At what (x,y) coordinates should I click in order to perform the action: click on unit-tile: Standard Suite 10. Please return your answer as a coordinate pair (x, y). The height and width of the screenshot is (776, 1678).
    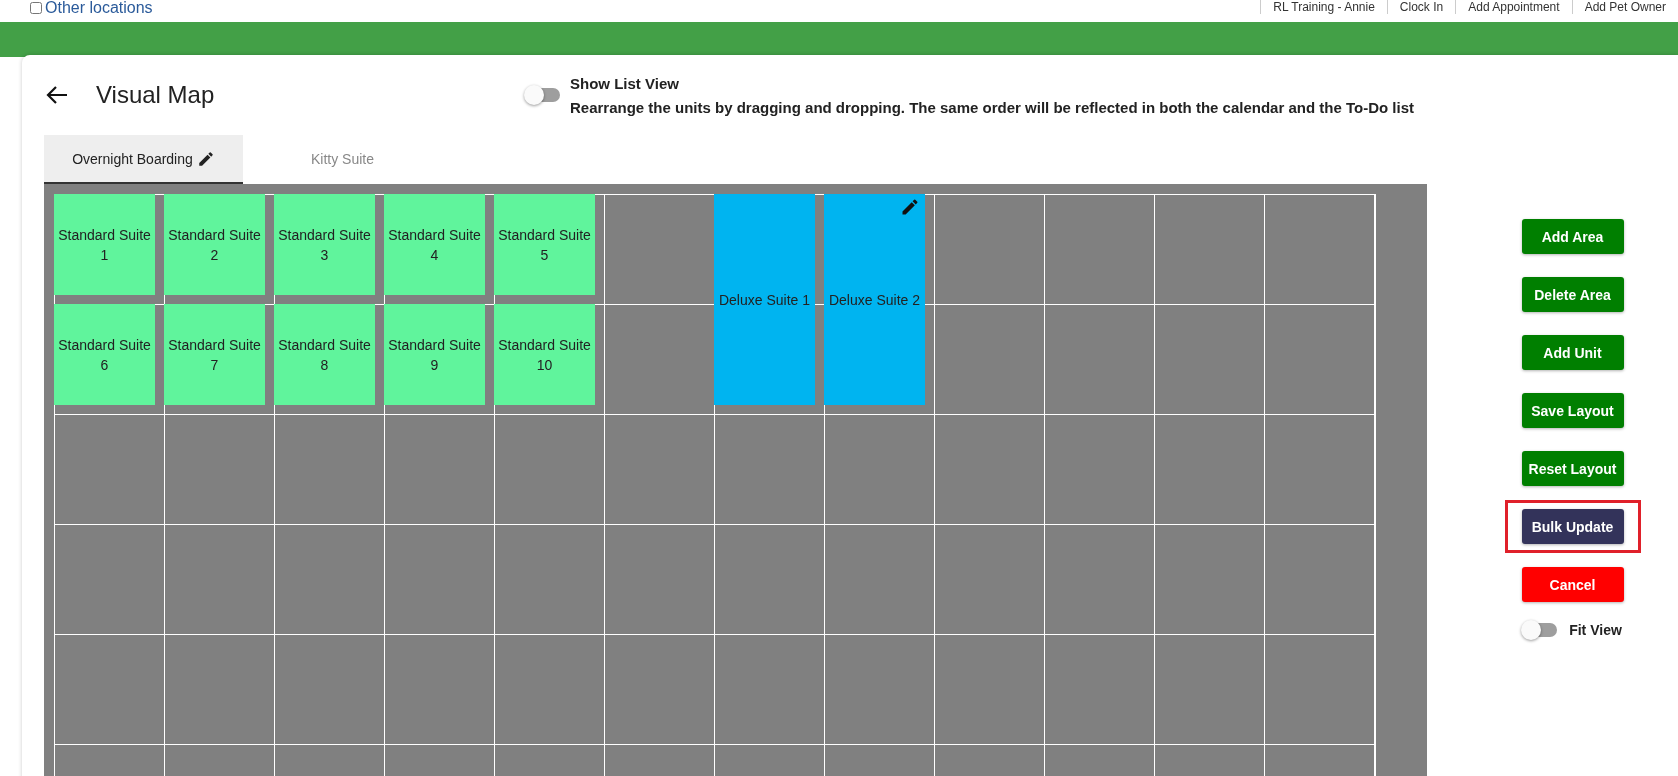
    Looking at the image, I should click on (544, 354).